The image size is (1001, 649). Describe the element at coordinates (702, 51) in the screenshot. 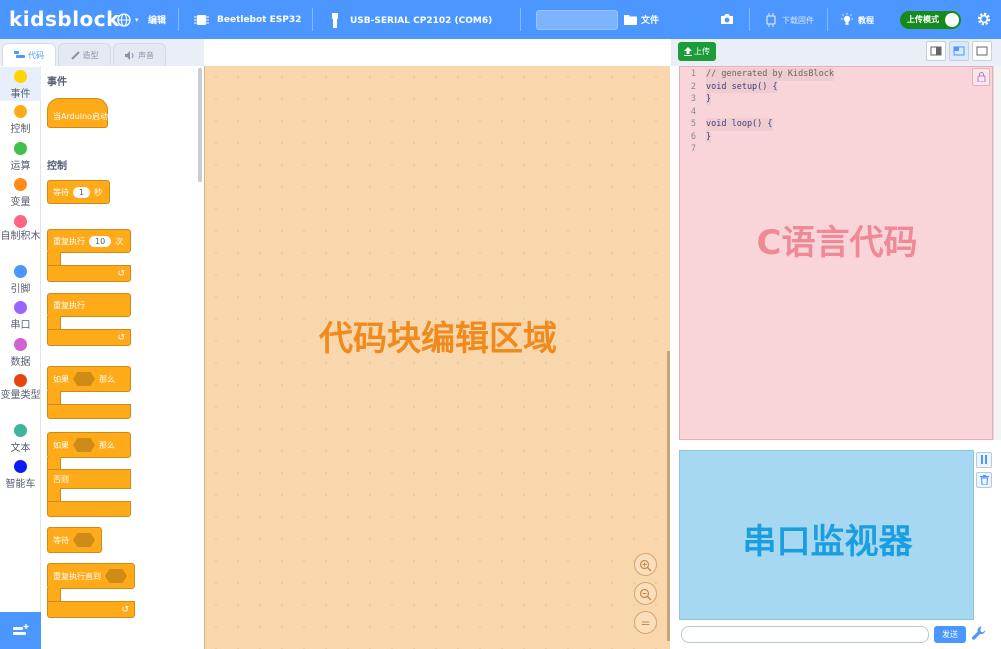

I see `upload-label: 上传` at that location.